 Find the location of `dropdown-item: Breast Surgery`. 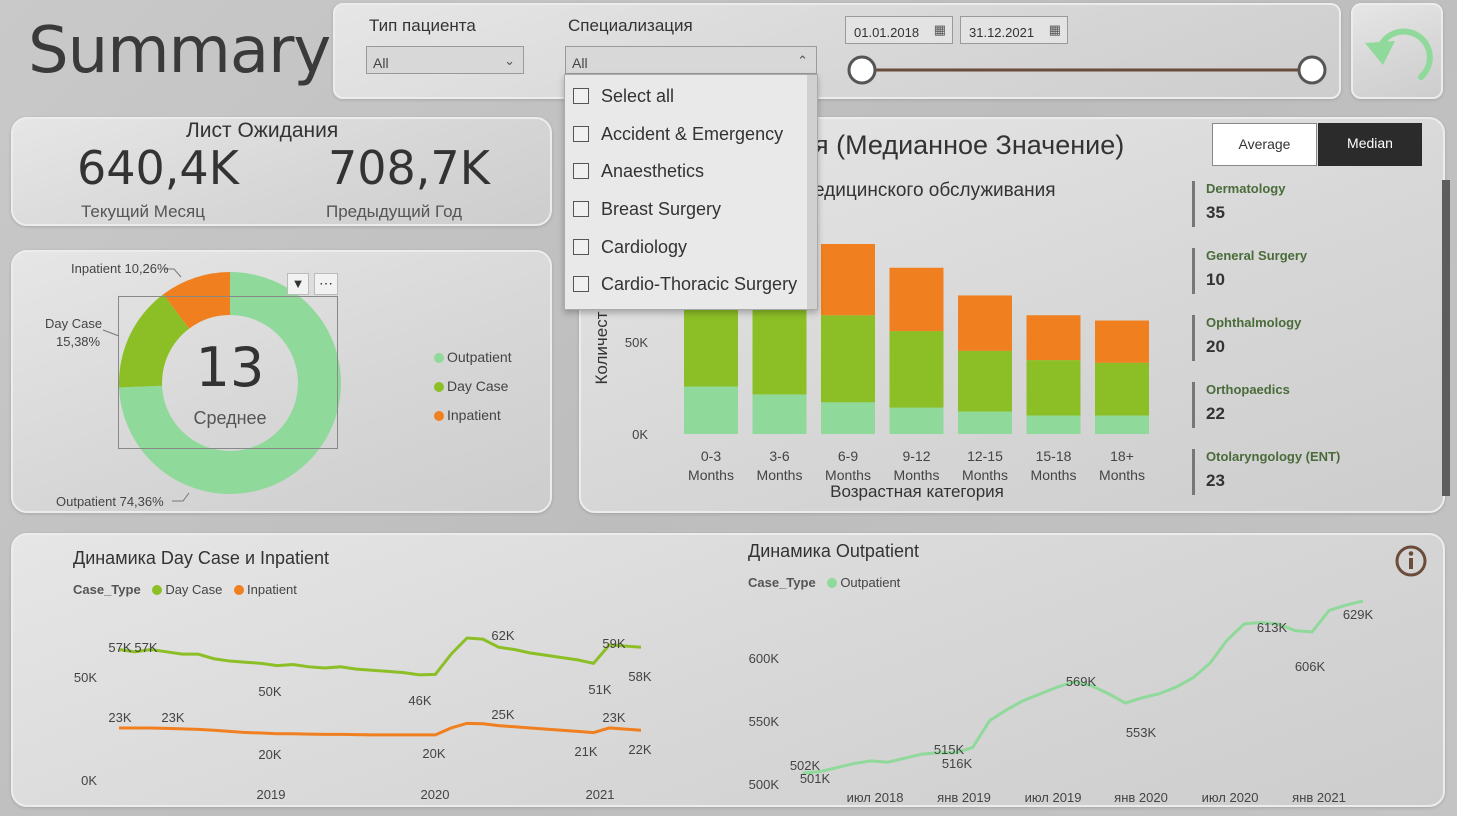

dropdown-item: Breast Surgery is located at coordinates (647, 209).